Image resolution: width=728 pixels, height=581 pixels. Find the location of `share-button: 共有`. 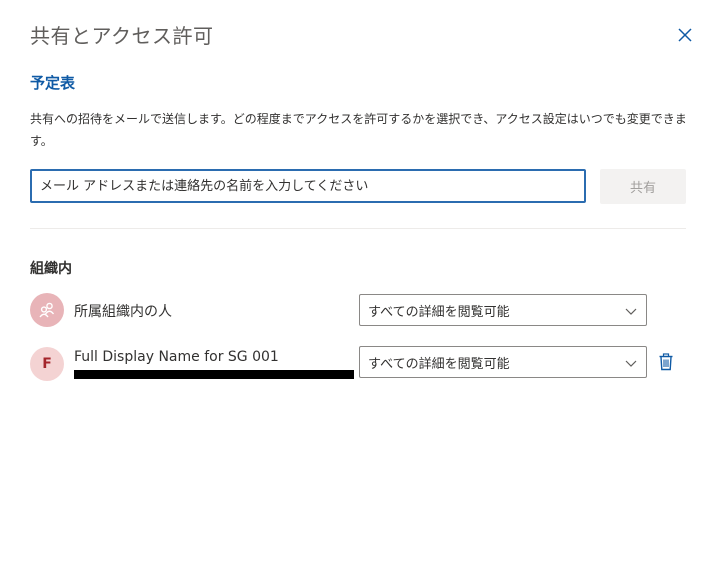

share-button: 共有 is located at coordinates (643, 186).